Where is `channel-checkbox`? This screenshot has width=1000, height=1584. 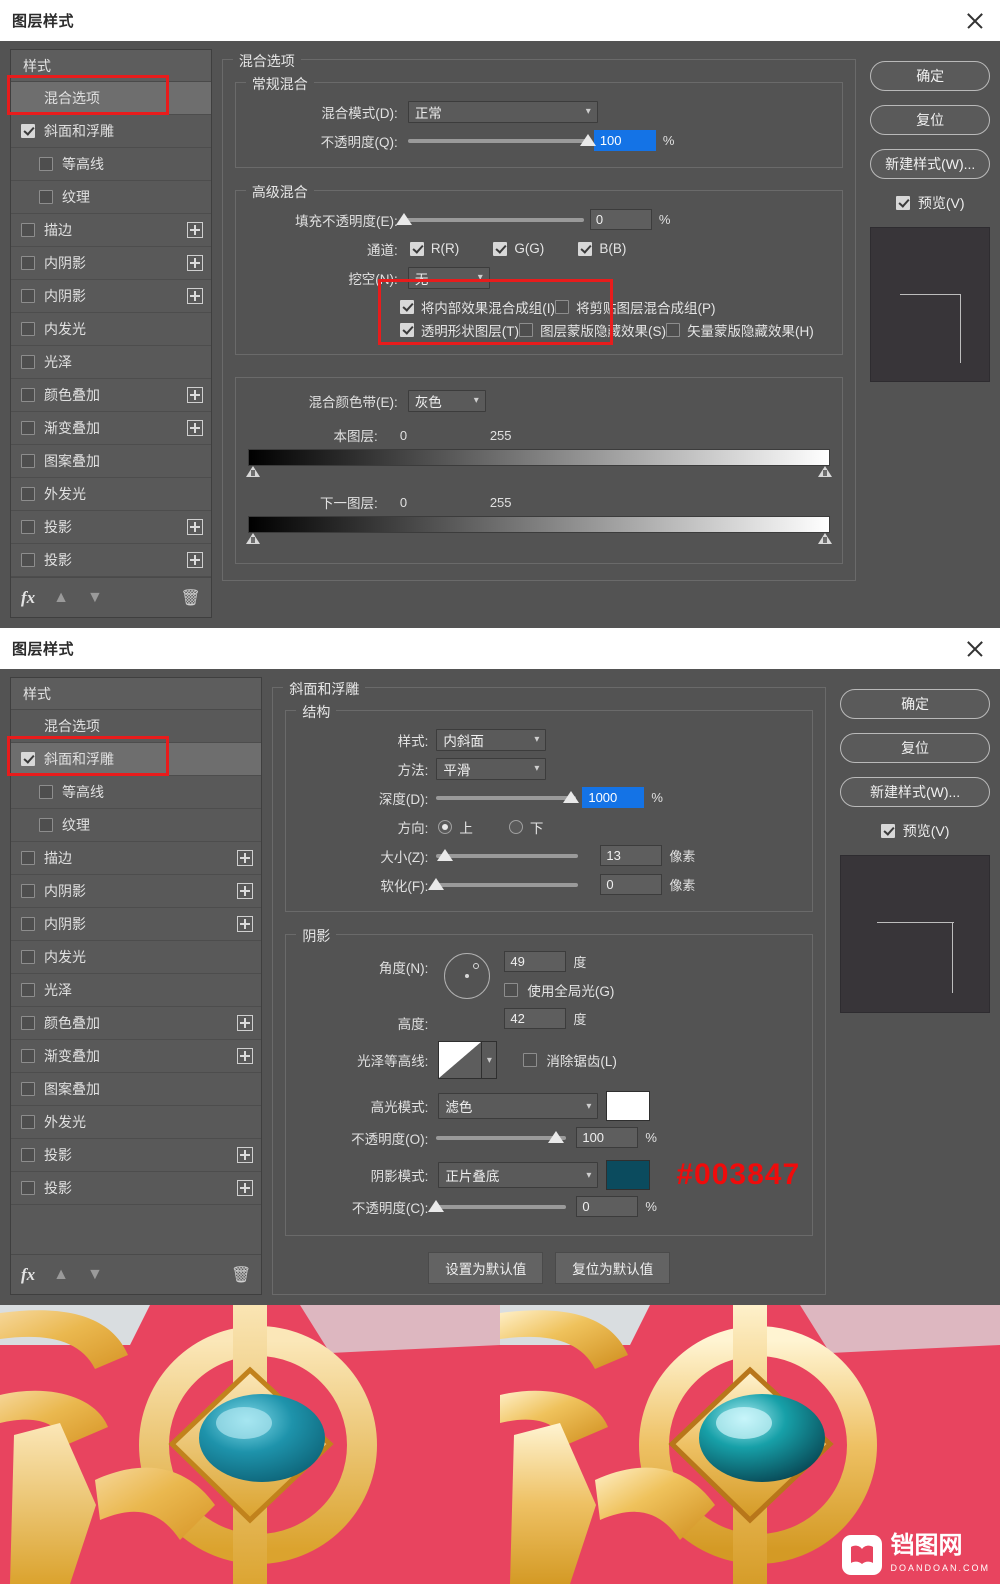
channel-checkbox is located at coordinates (500, 248).